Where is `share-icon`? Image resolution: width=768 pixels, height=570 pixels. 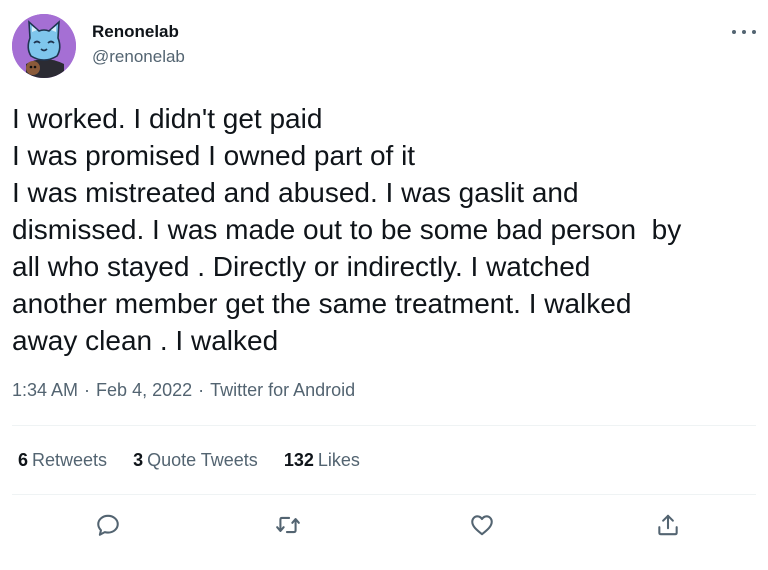
share-icon is located at coordinates (668, 525).